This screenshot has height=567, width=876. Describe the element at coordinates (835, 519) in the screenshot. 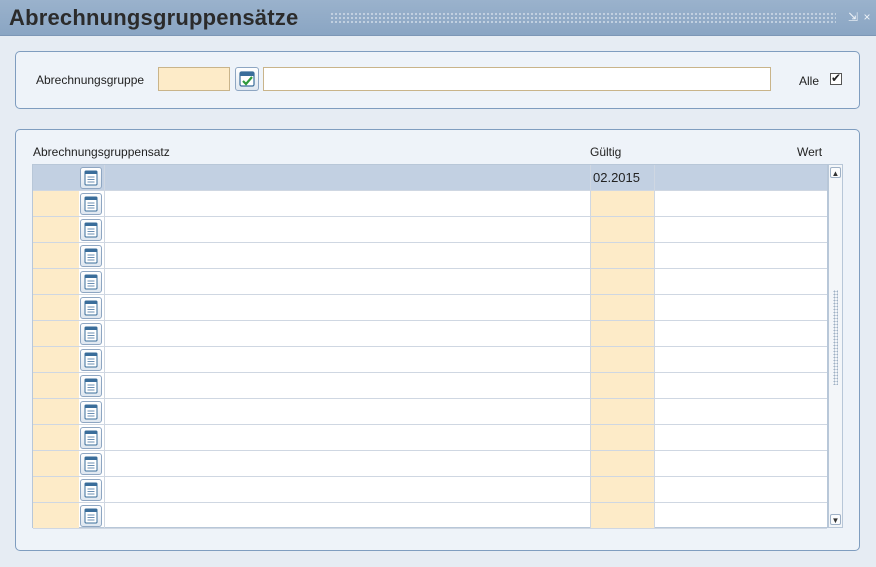

I see `scroll-down-icon: ▼` at that location.